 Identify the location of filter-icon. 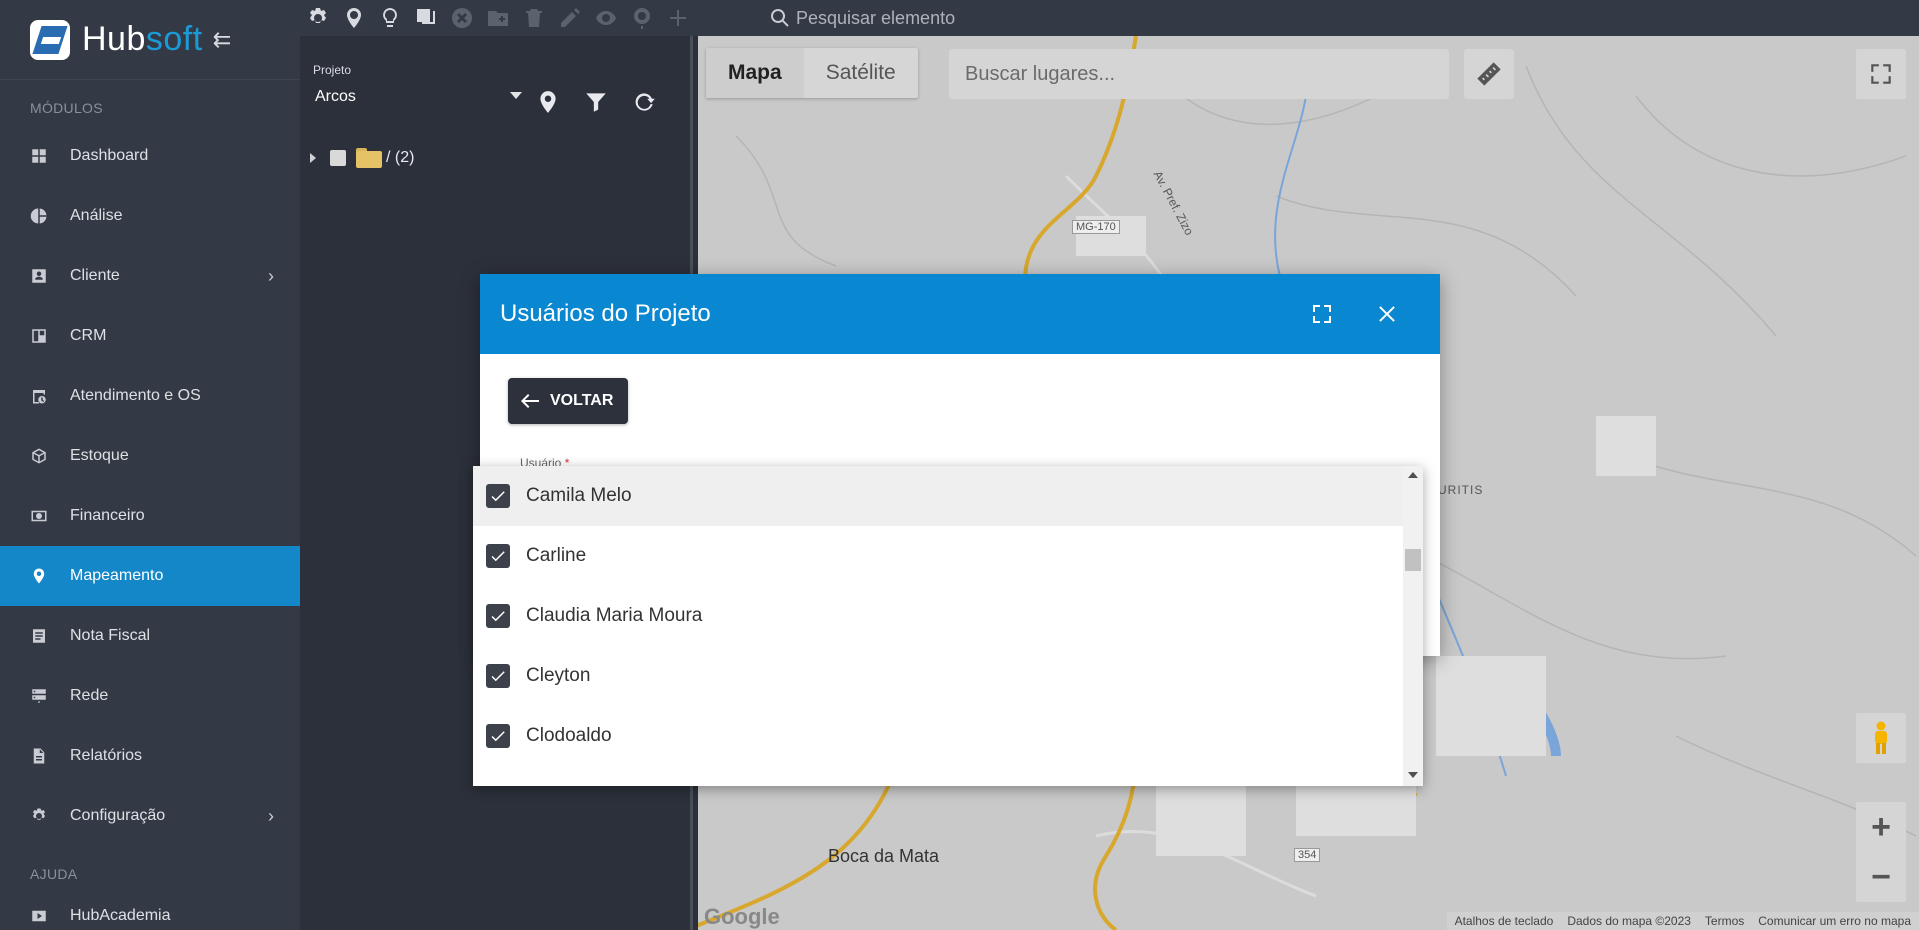
(596, 102).